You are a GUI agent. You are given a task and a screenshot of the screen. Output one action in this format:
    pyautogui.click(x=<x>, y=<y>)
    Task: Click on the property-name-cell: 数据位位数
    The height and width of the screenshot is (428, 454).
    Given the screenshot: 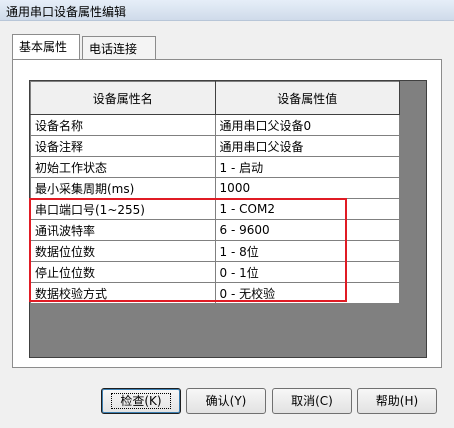 What is the action you would take?
    pyautogui.click(x=123, y=251)
    